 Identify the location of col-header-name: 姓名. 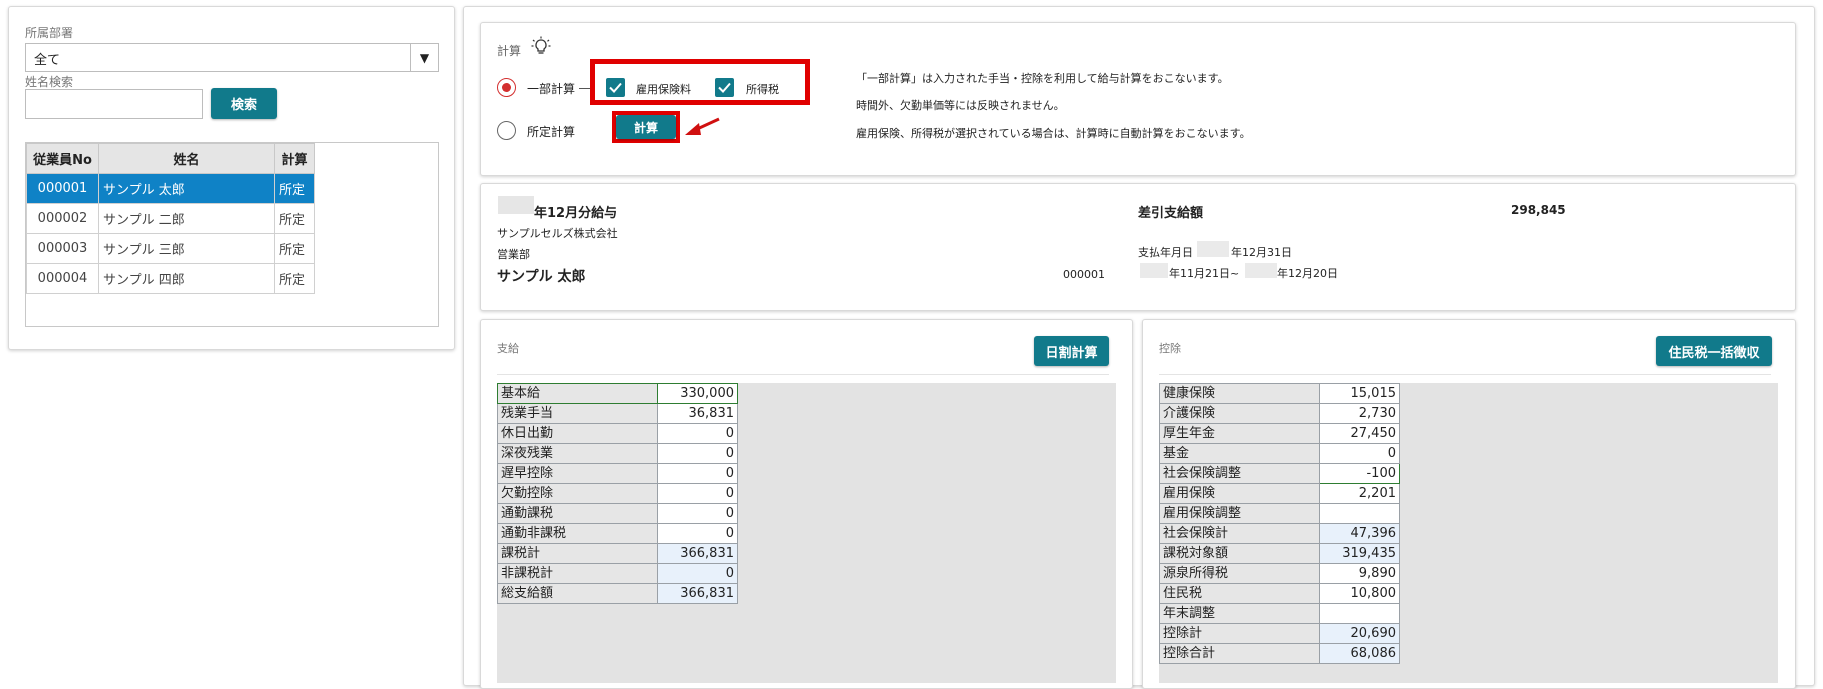
(186, 158).